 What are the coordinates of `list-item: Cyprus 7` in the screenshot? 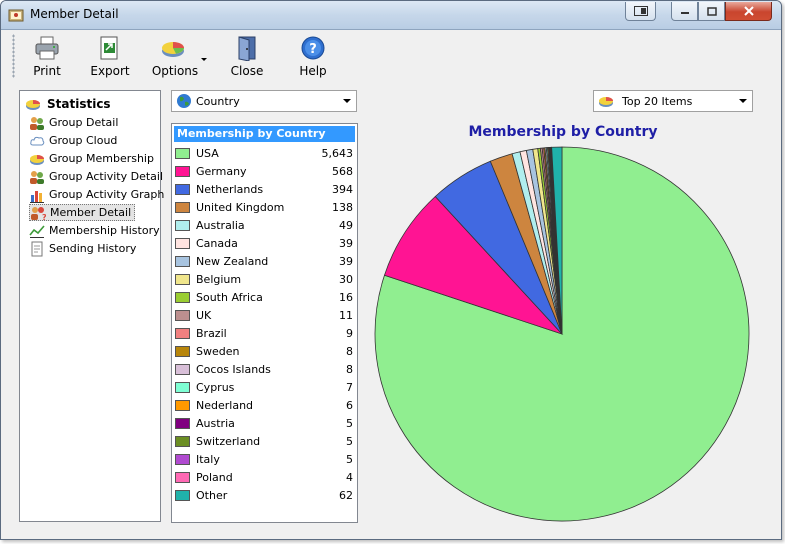 It's located at (264, 387).